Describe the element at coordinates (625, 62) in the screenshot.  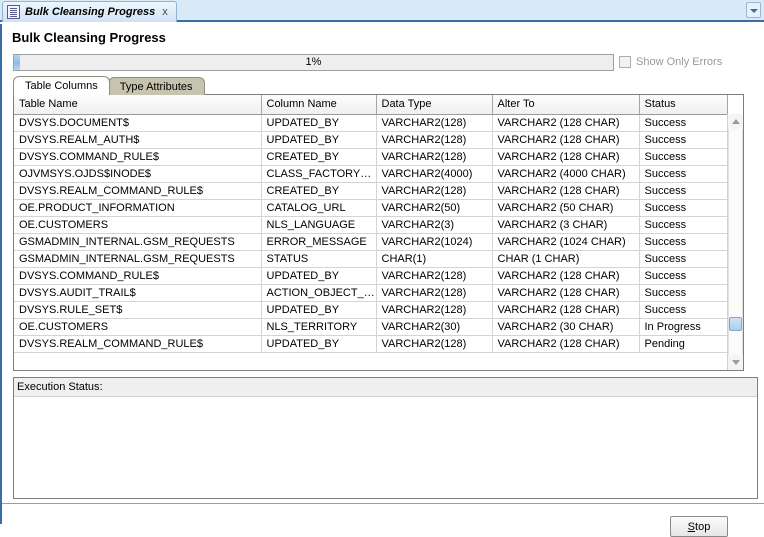
I see `checkbox-box-icon` at that location.